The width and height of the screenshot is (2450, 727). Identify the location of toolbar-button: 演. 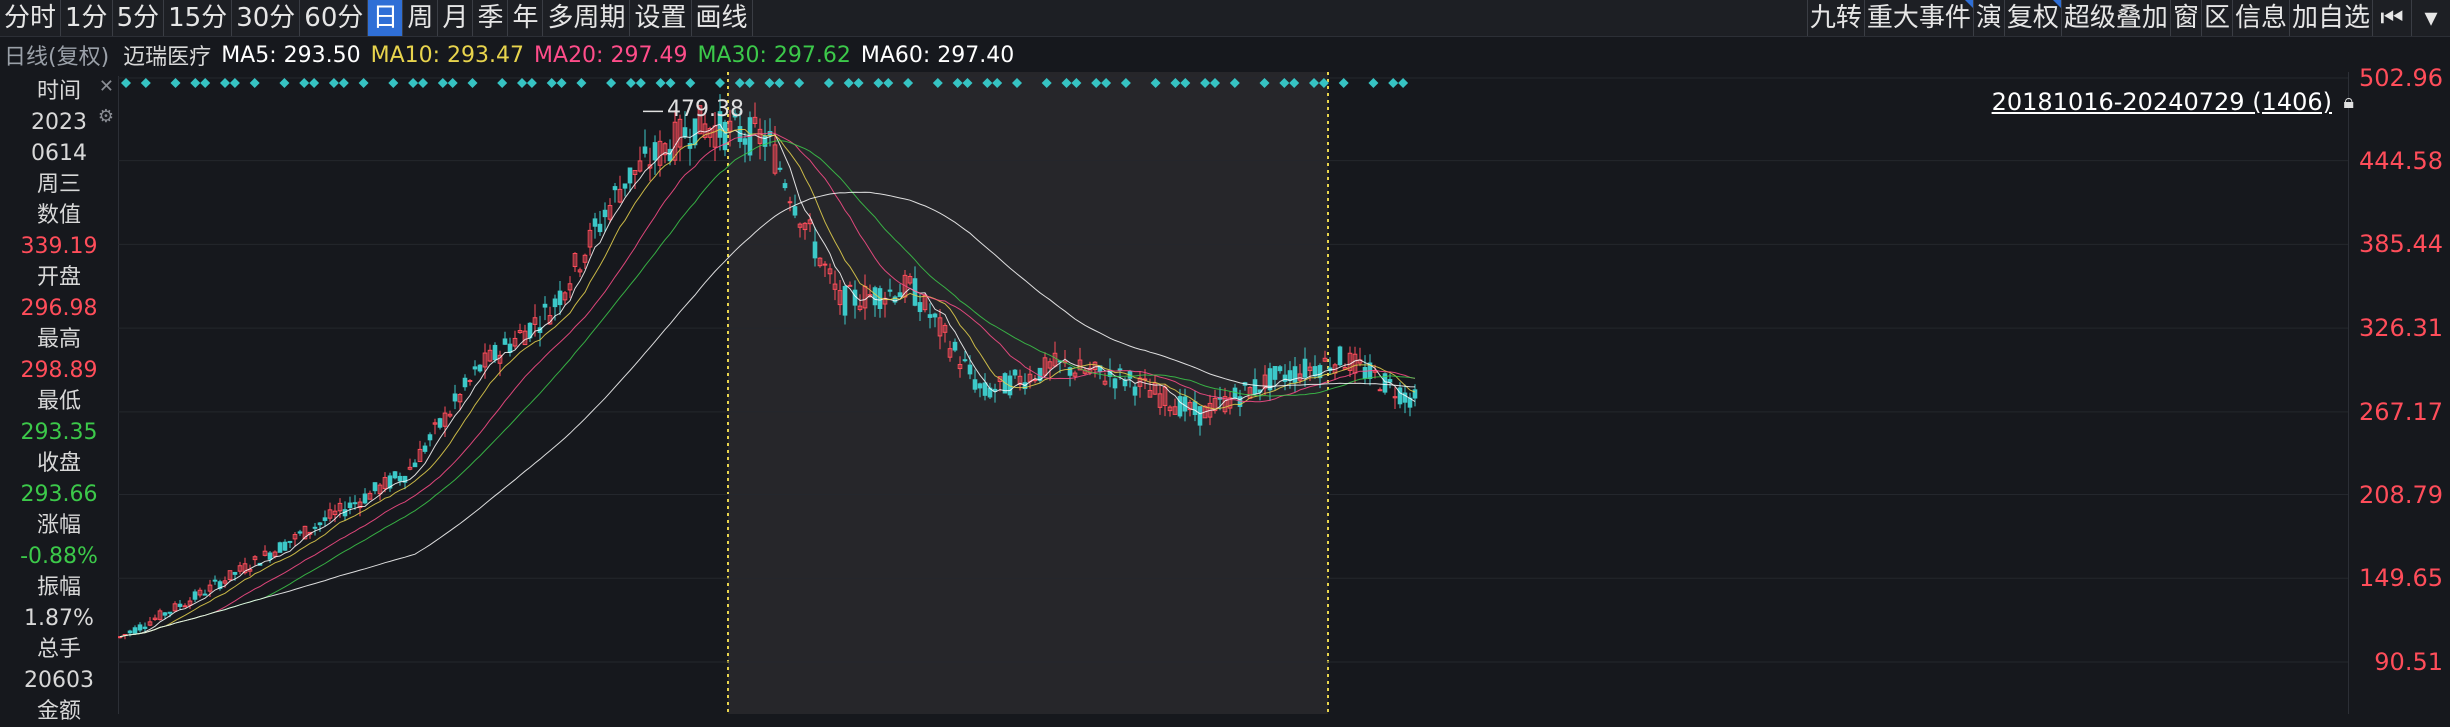
(1988, 18).